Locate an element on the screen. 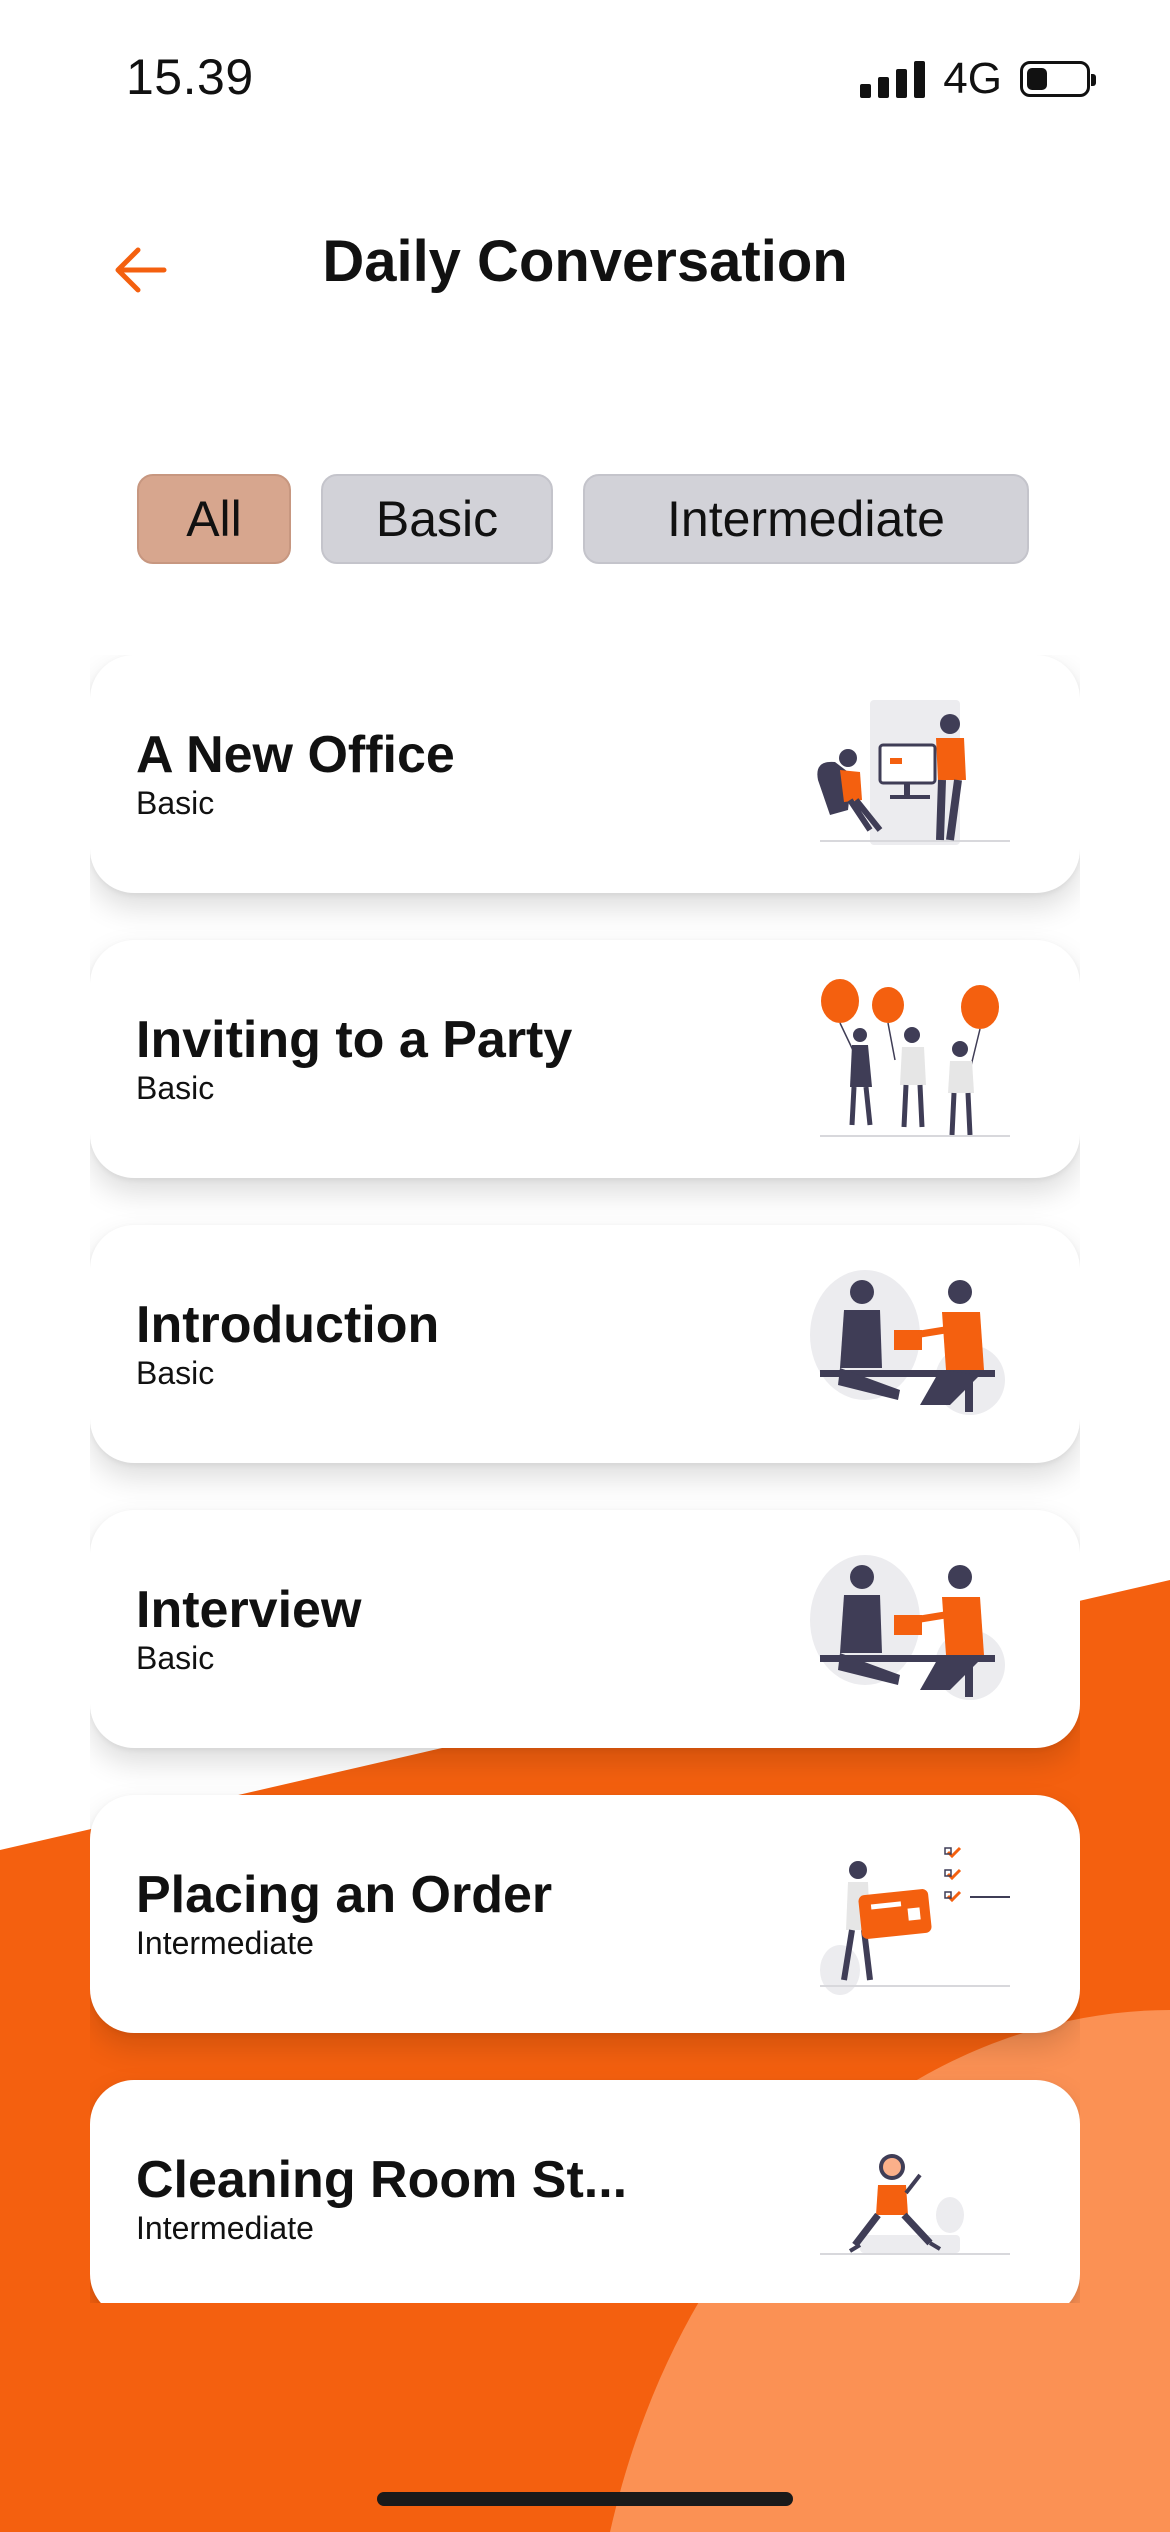 The width and height of the screenshot is (1170, 2532). home-indicator is located at coordinates (585, 2499).